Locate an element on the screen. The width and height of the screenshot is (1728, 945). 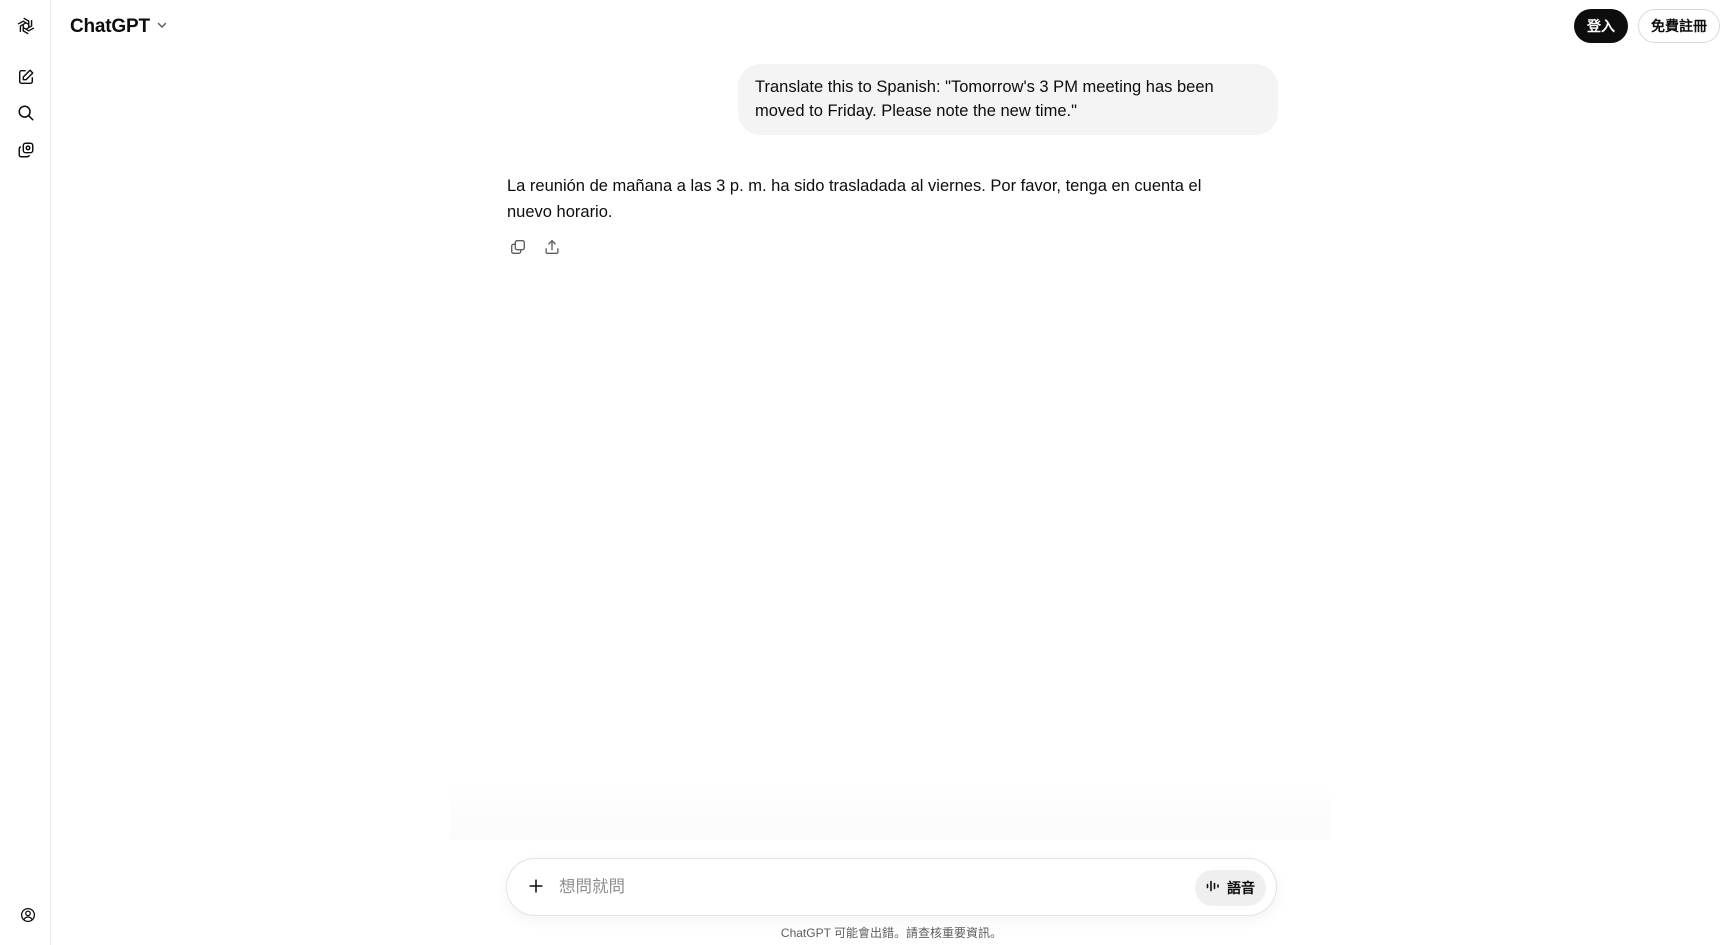
model-name: ChatGPT is located at coordinates (110, 26).